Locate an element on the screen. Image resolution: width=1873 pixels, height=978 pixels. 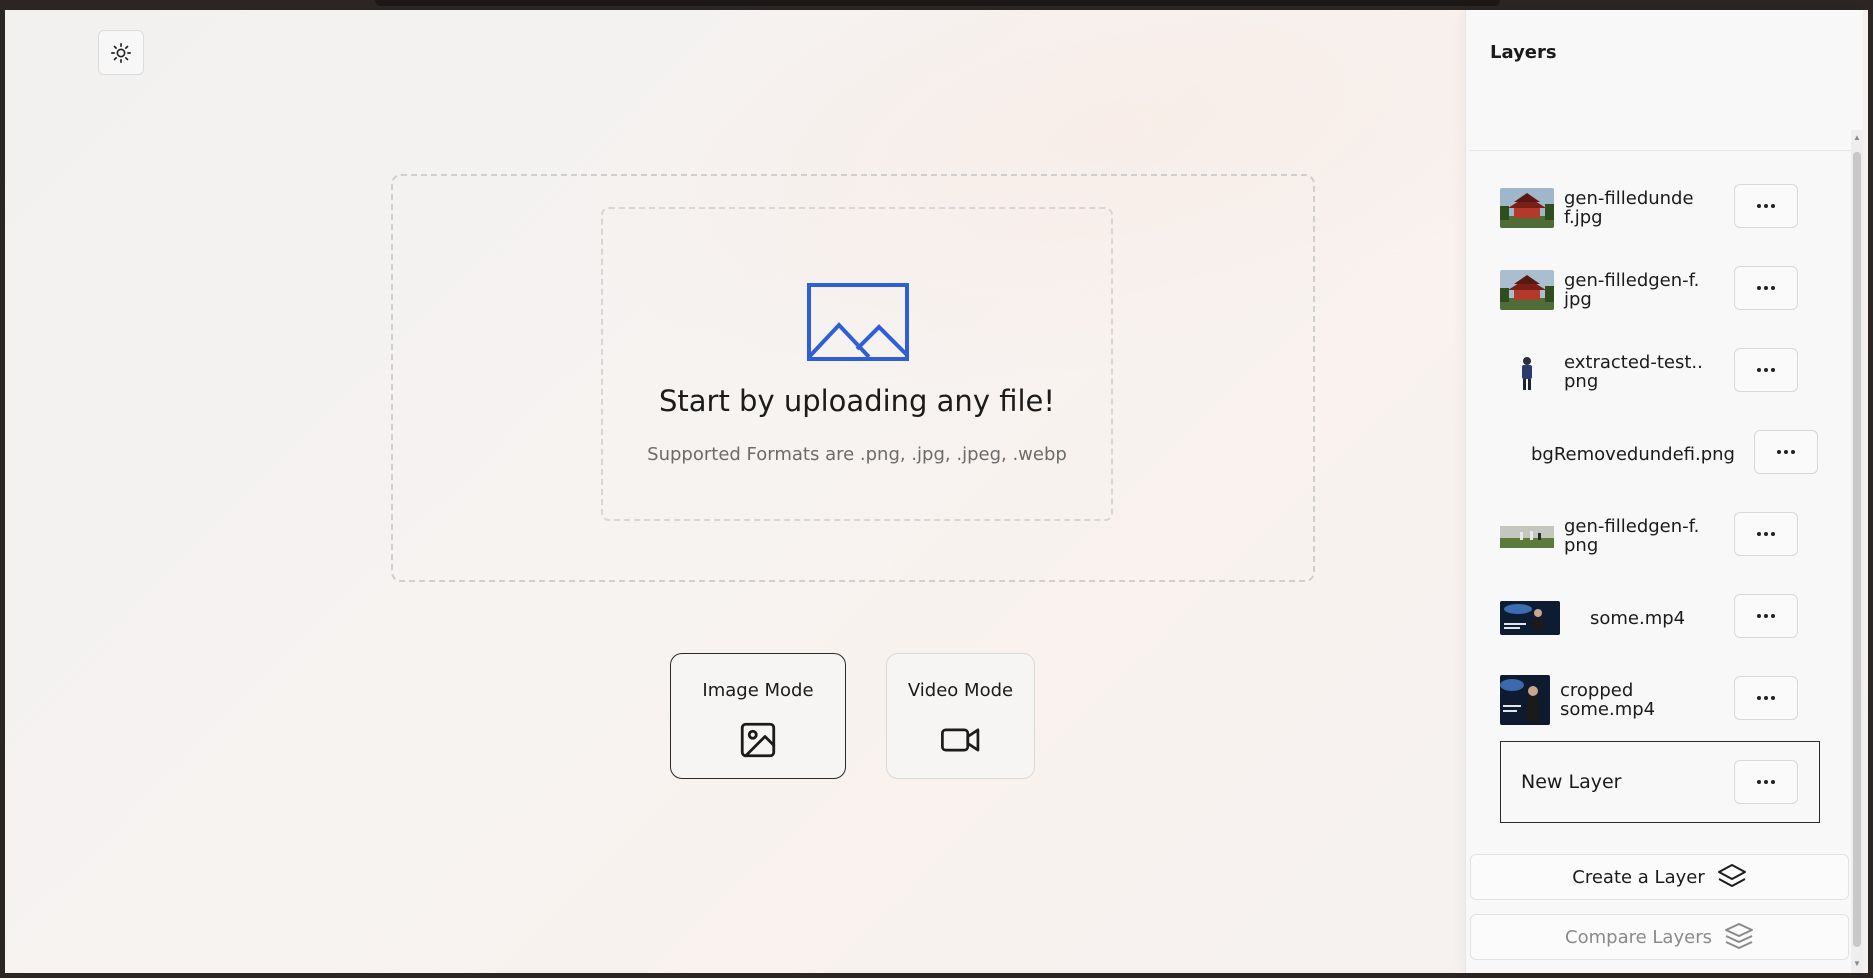
compare-layers-label: Compare Layers is located at coordinates (1638, 937).